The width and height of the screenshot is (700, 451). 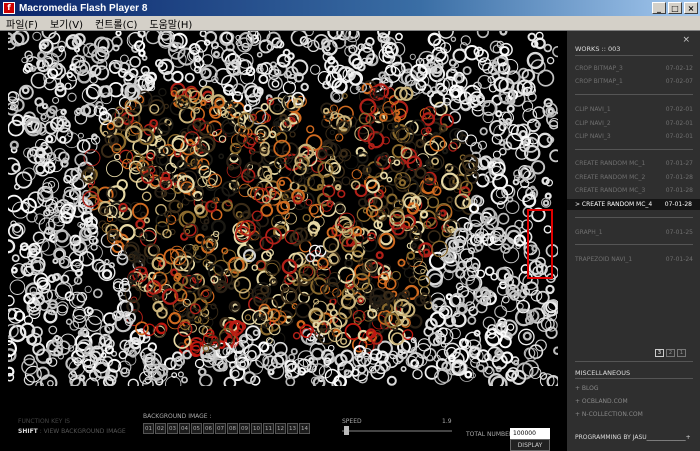 I want to click on ocbland-link: + OCBLAND.COM, so click(x=601, y=401).